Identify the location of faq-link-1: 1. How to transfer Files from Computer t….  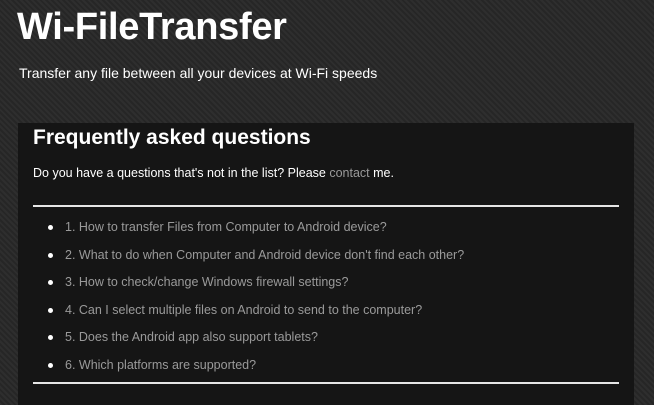
(226, 227).